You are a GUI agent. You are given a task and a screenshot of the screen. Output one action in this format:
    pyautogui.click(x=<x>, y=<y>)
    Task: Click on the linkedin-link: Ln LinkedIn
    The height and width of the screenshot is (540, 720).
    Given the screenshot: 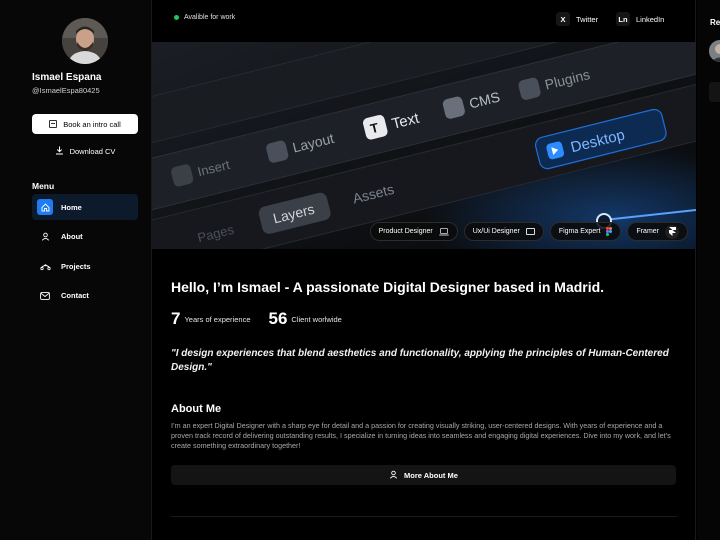 What is the action you would take?
    pyautogui.click(x=640, y=19)
    